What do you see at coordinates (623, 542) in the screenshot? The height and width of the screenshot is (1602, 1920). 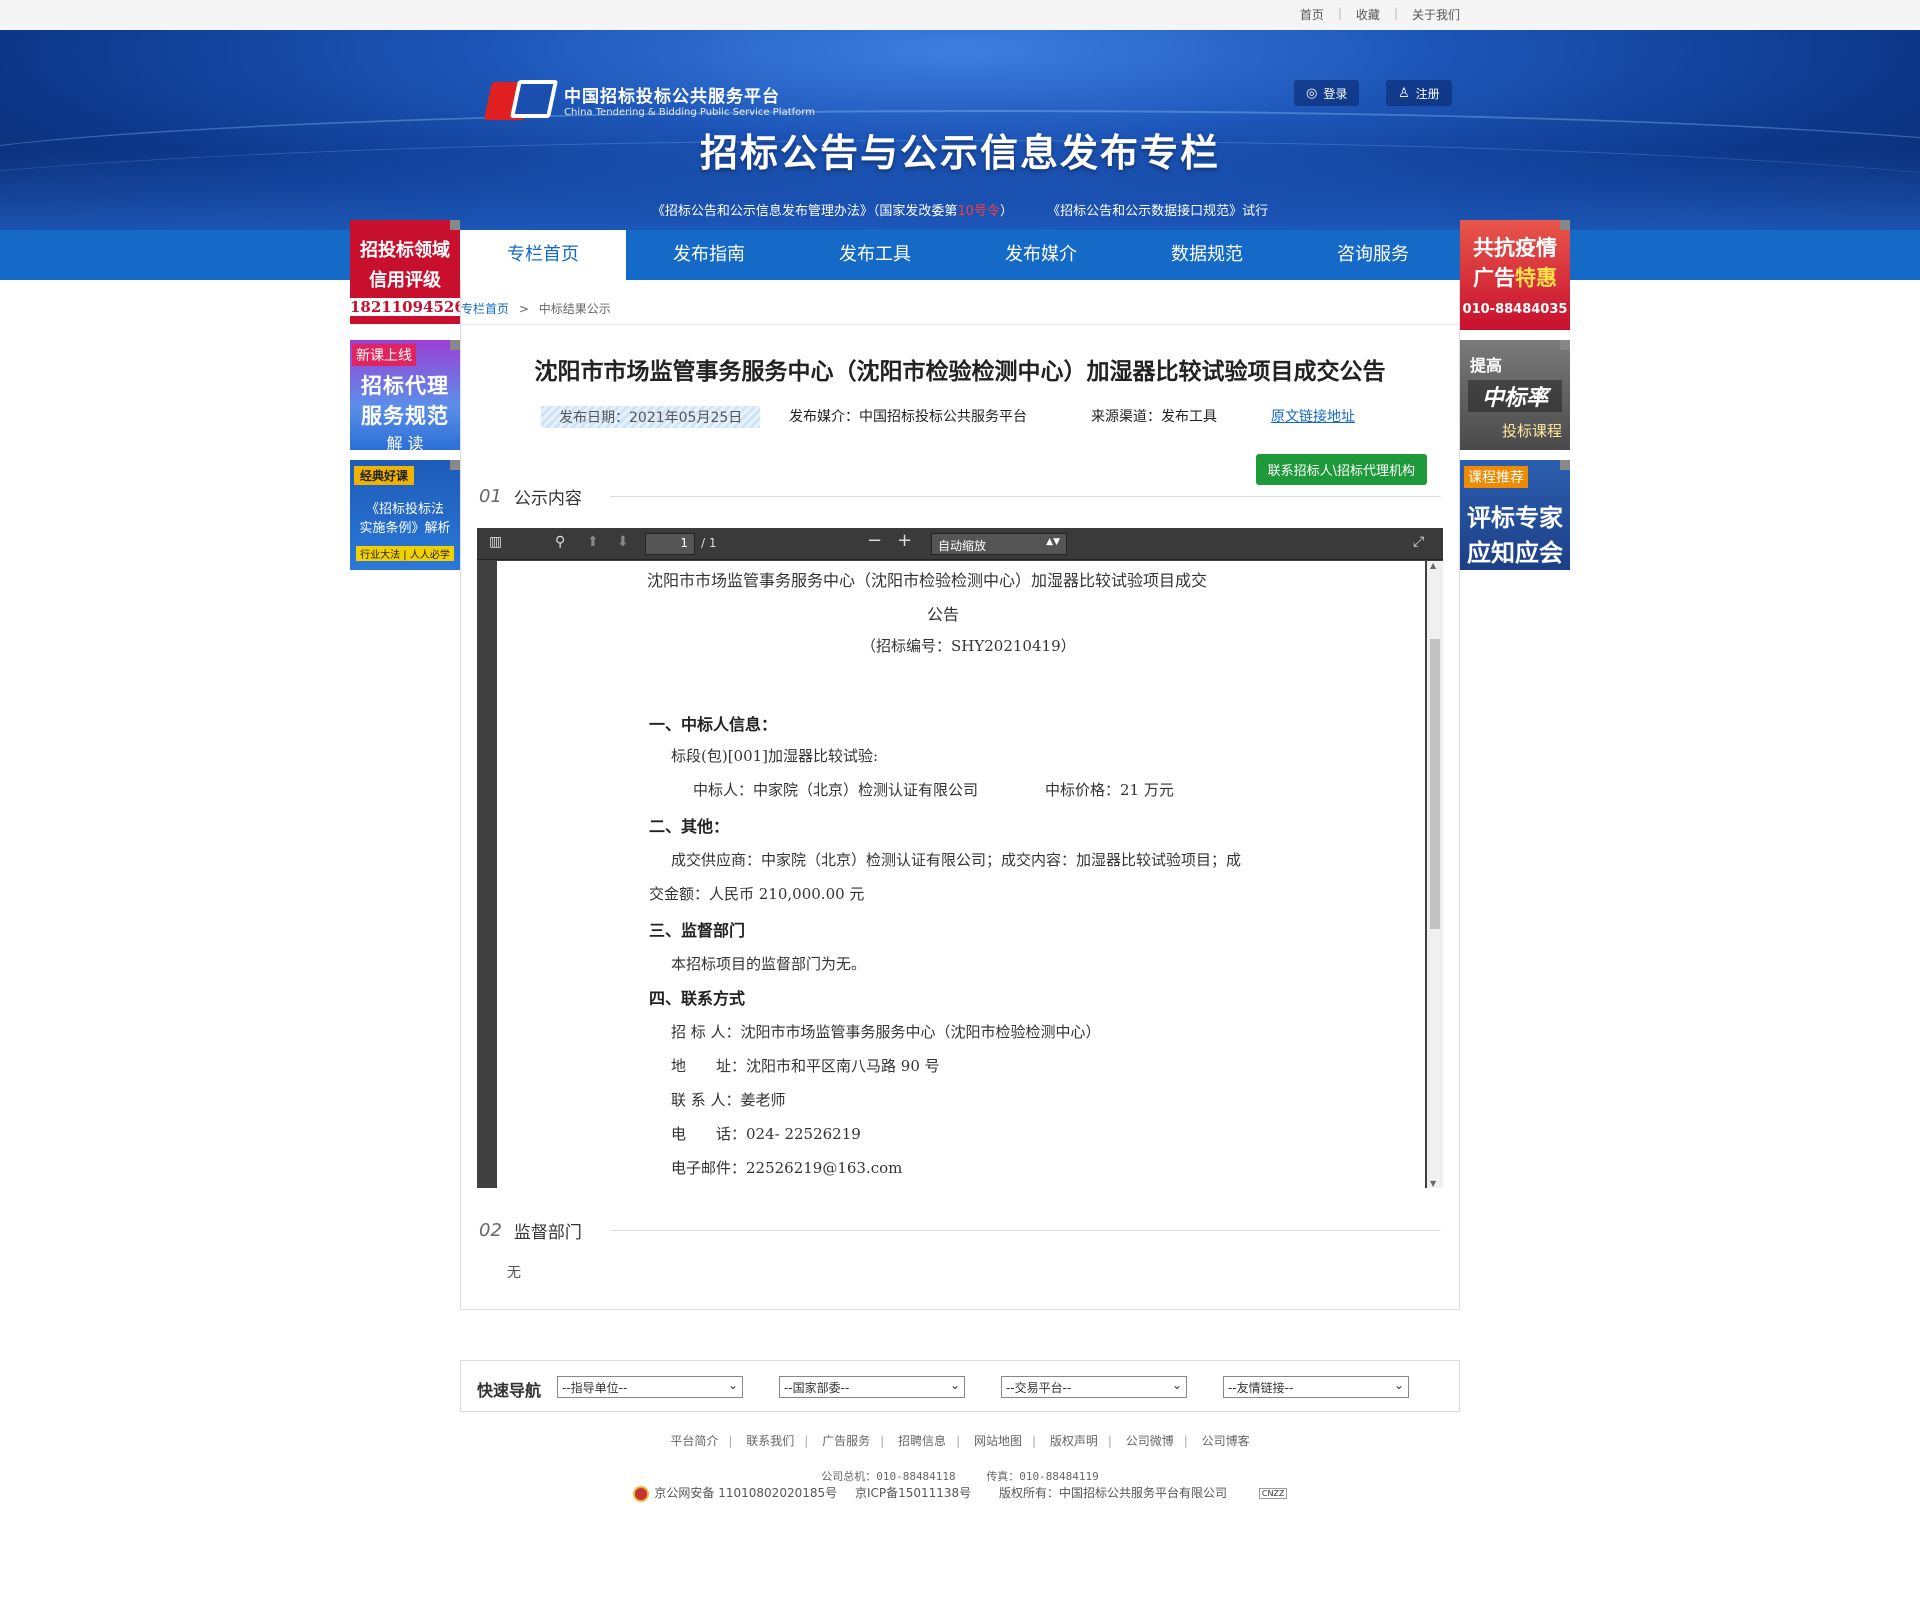 I see `next-page-icon: ⬇` at bounding box center [623, 542].